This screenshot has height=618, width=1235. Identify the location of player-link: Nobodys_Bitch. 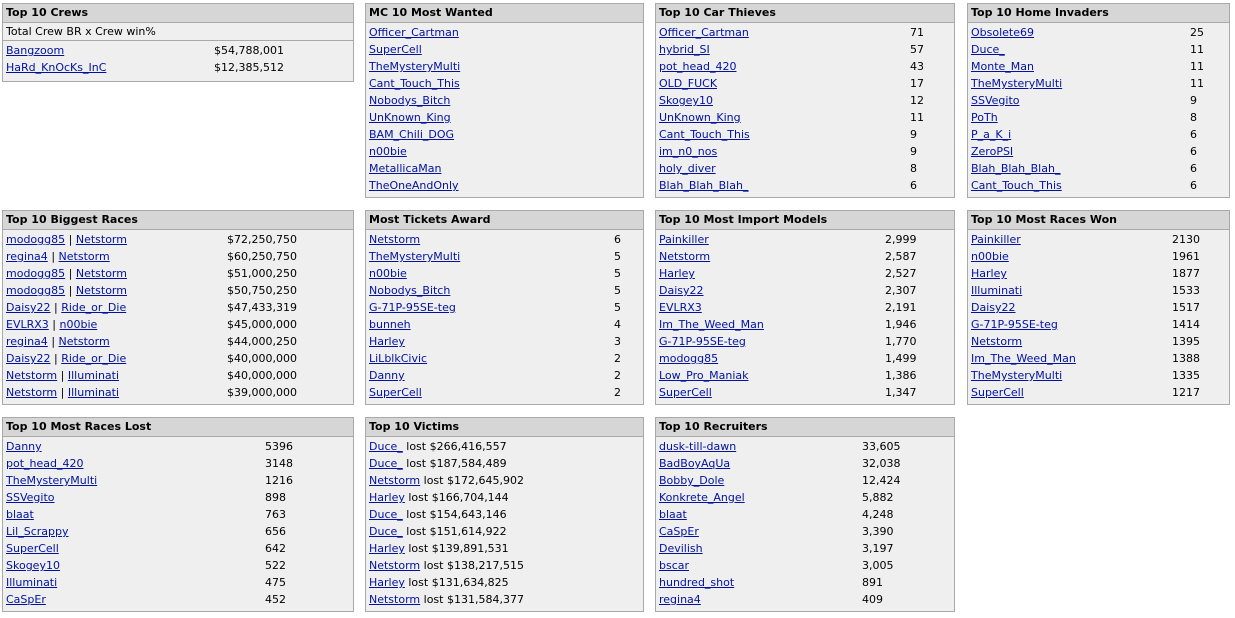
(409, 100).